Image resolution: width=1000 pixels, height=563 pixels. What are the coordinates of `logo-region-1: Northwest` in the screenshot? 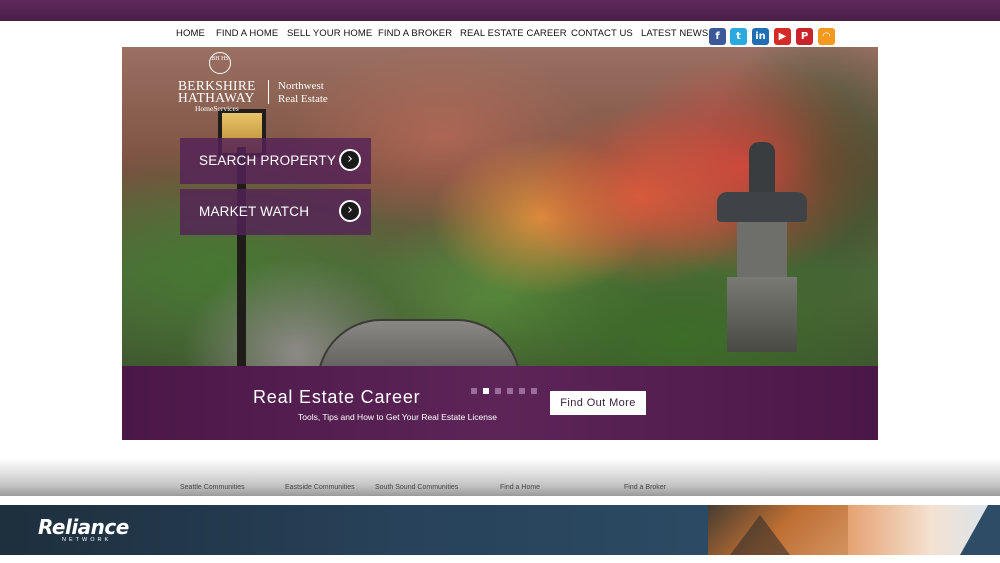 It's located at (301, 86).